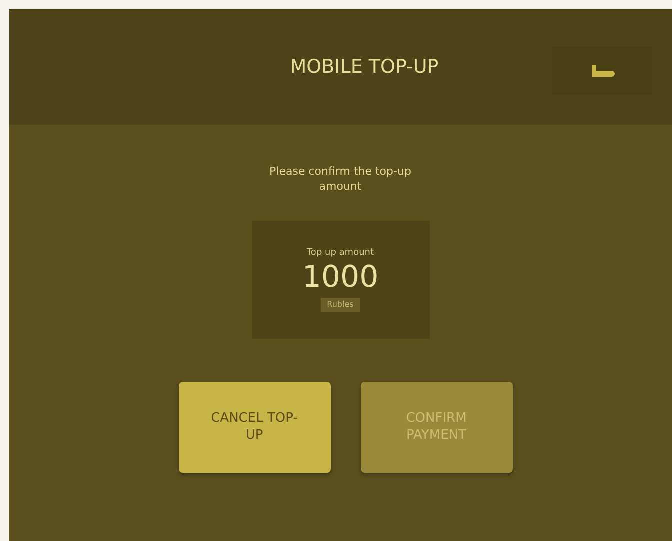  I want to click on confirm-prompt: Please confirm the top-up amount, so click(340, 180).